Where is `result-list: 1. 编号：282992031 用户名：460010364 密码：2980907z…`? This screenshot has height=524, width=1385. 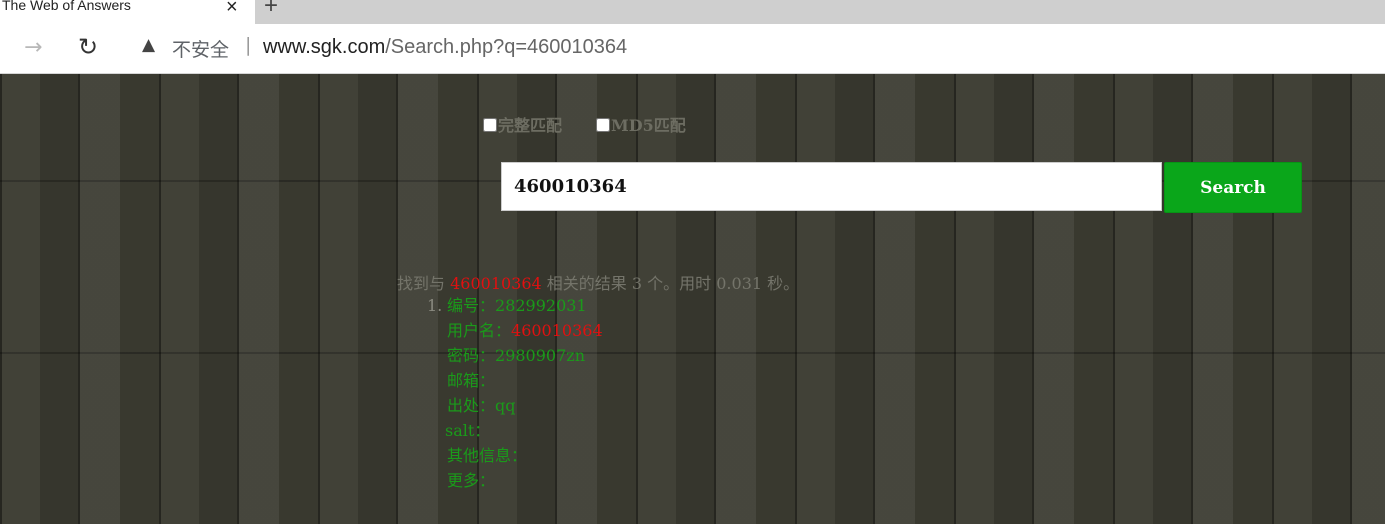
result-list: 1. 编号：282992031 用户名：460010364 密码：2980907z… is located at coordinates (515, 405).